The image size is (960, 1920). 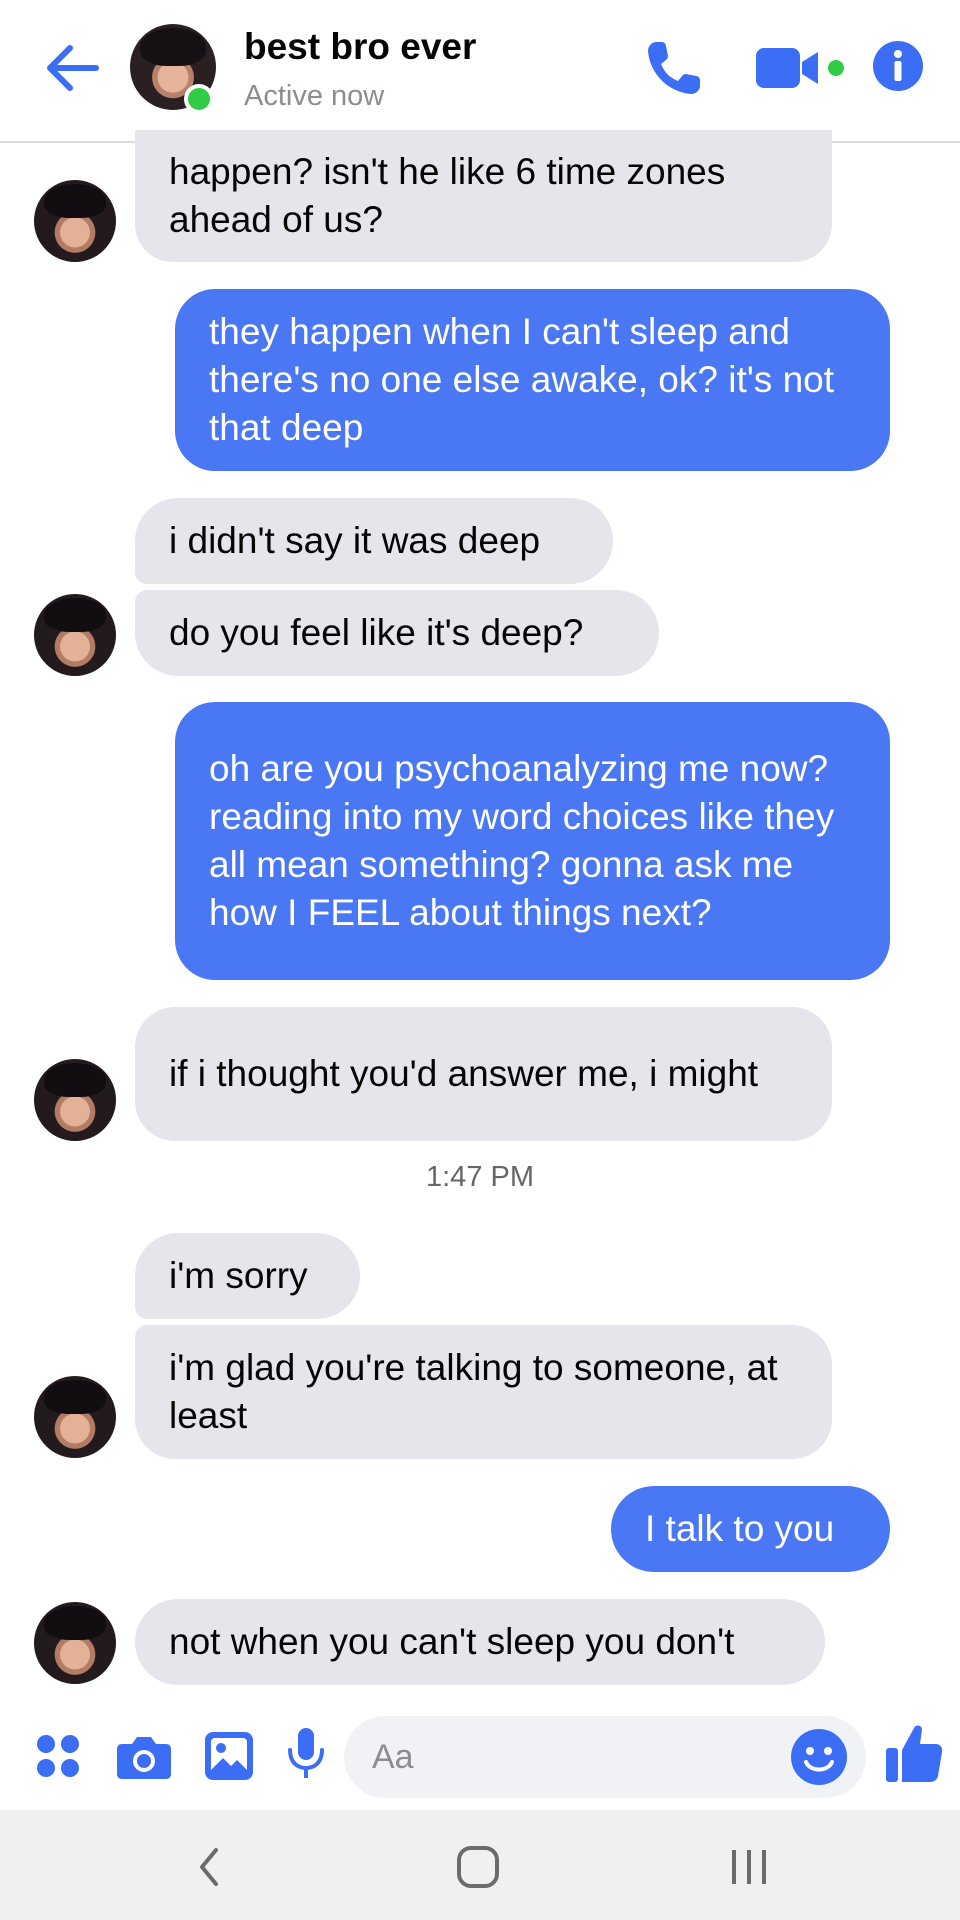 I want to click on contact-status: Active now, so click(x=314, y=96).